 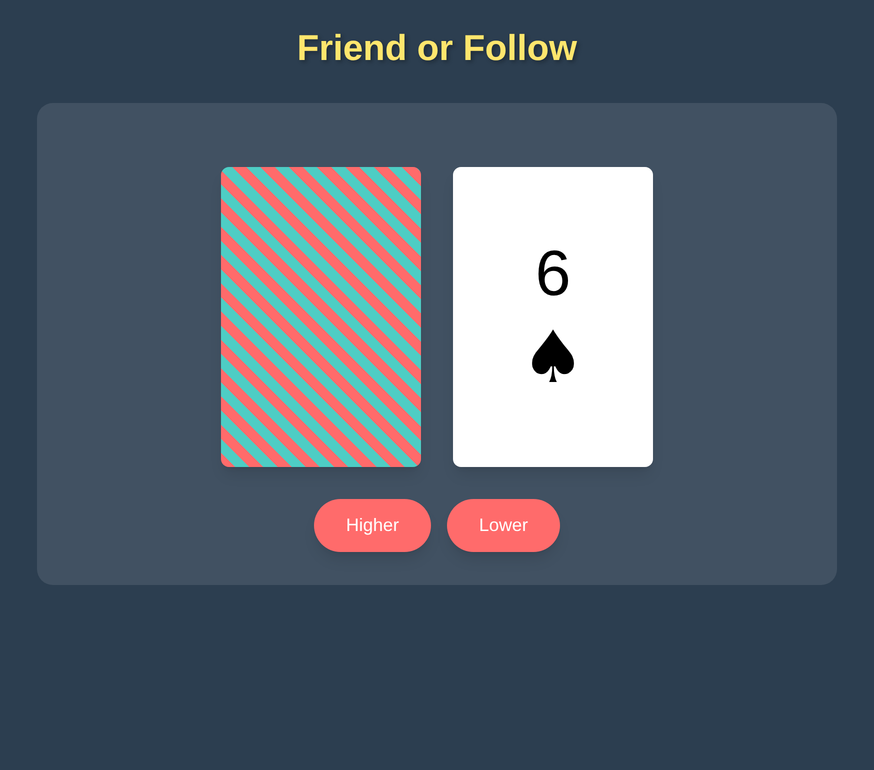 What do you see at coordinates (553, 273) in the screenshot?
I see `card-rank: 6` at bounding box center [553, 273].